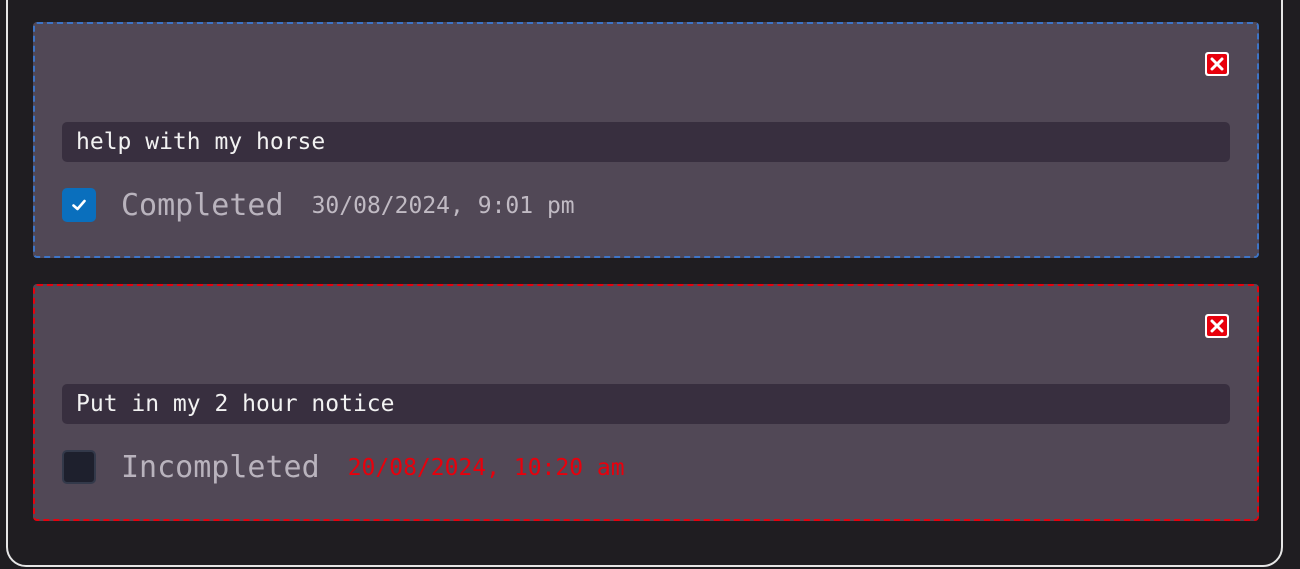 This screenshot has height=569, width=1300. Describe the element at coordinates (202, 205) in the screenshot. I see `status-label: Completed` at that location.